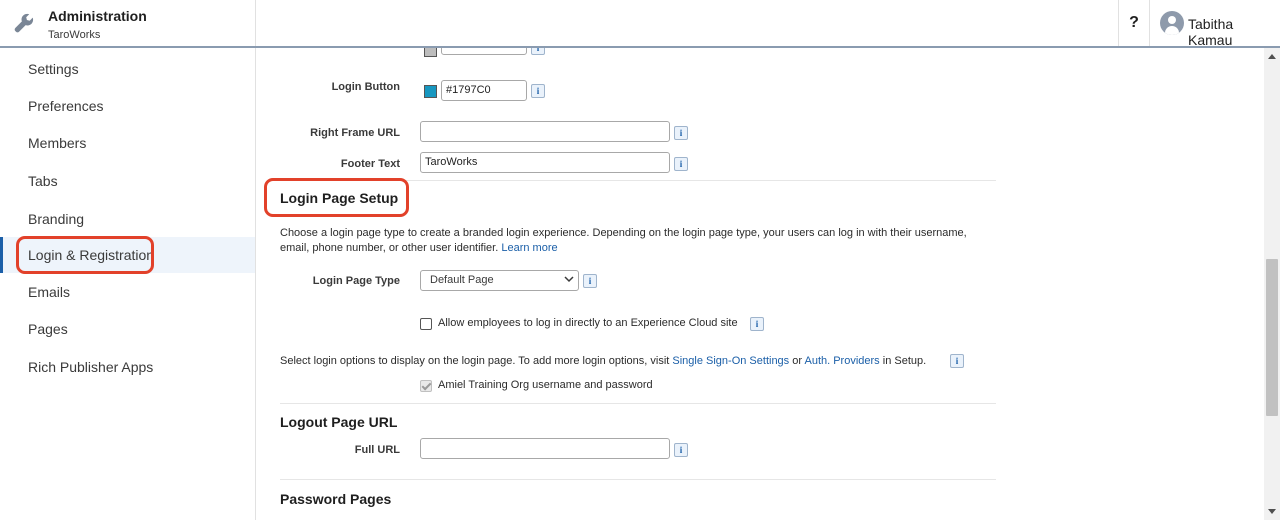 This screenshot has height=520, width=1280. I want to click on scroll-up-icon, so click(1272, 56).